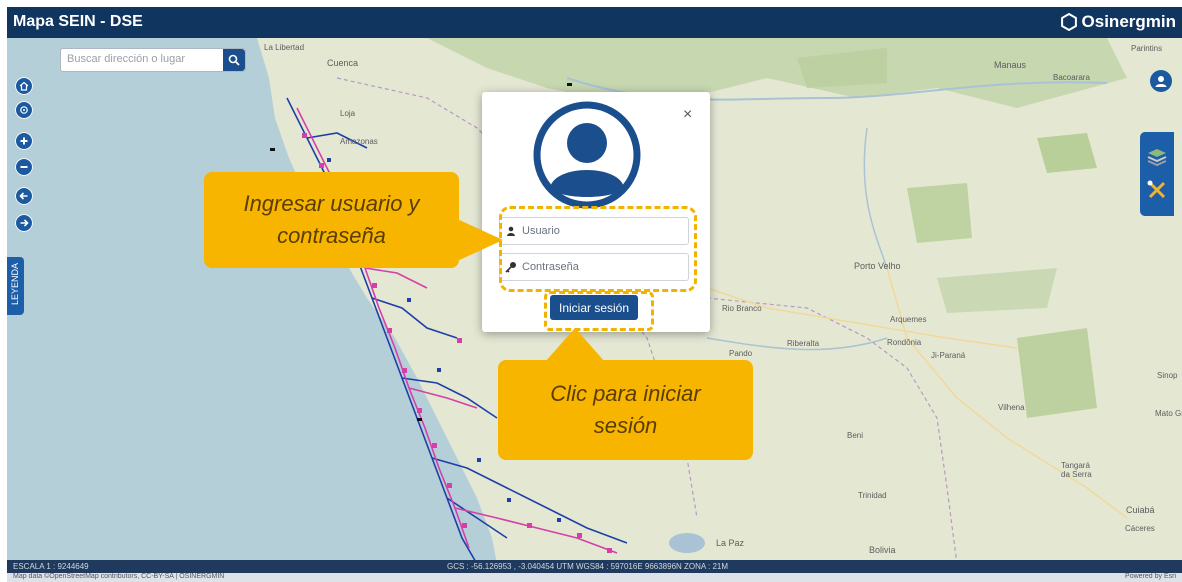 This screenshot has width=1182, height=582. I want to click on callout-login-line1: Clic para iniciar, so click(625, 393).